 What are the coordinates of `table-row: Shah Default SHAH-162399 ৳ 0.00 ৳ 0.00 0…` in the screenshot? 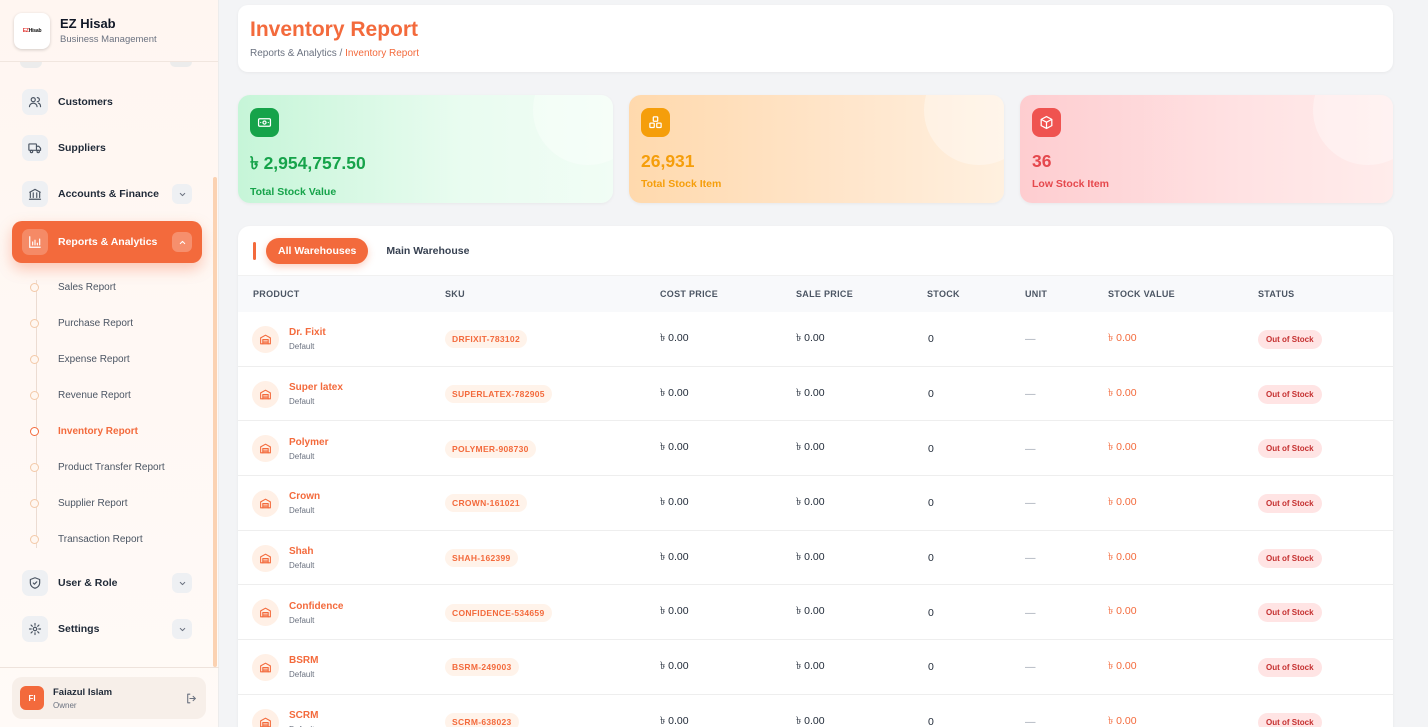 It's located at (815, 558).